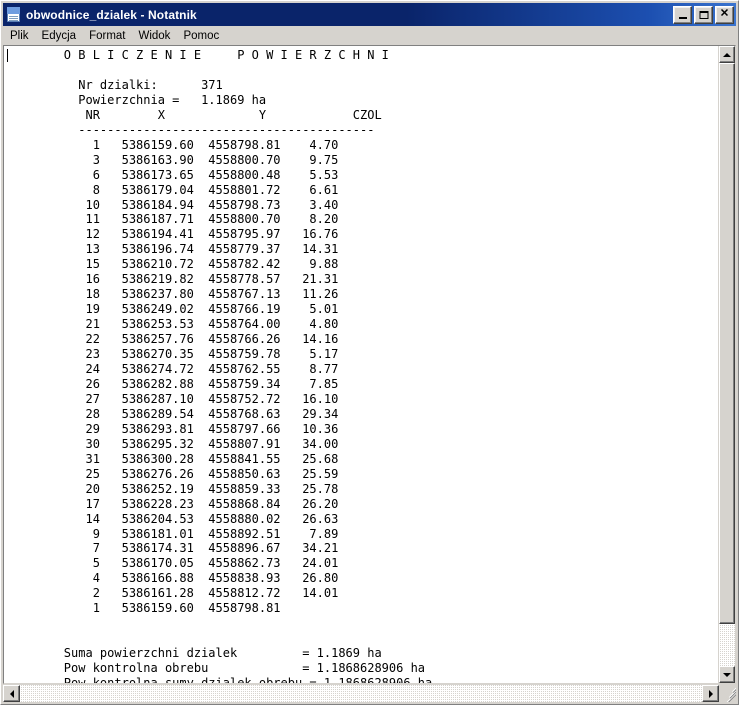 The width and height of the screenshot is (739, 705). What do you see at coordinates (682, 14) in the screenshot?
I see `minimize-button` at bounding box center [682, 14].